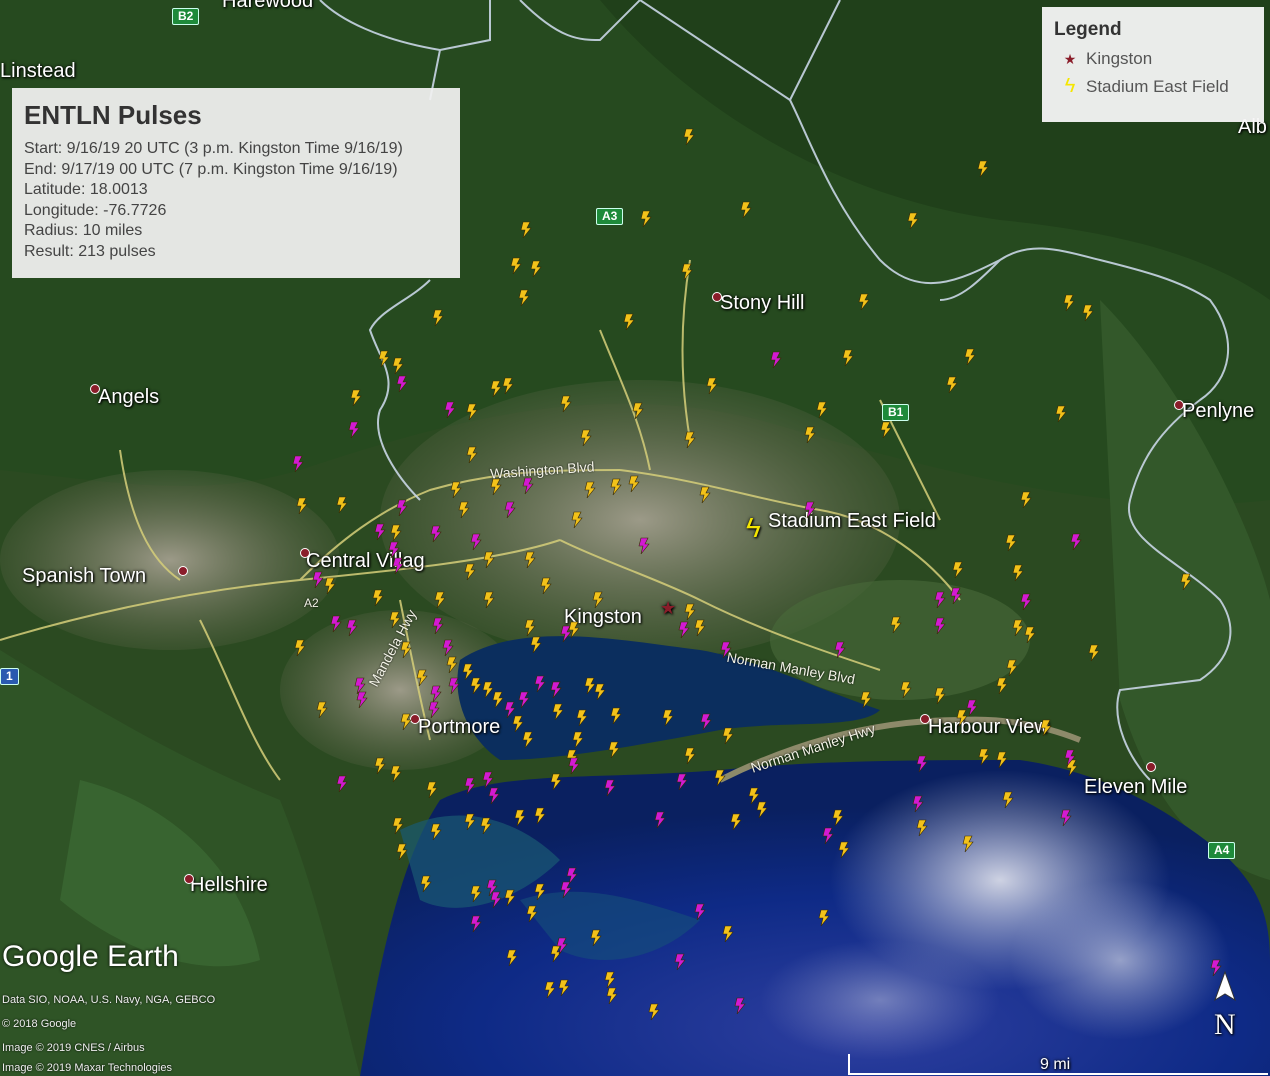 Image resolution: width=1270 pixels, height=1076 pixels. Describe the element at coordinates (1070, 58) in the screenshot. I see `star-marker-icon: ★` at that location.